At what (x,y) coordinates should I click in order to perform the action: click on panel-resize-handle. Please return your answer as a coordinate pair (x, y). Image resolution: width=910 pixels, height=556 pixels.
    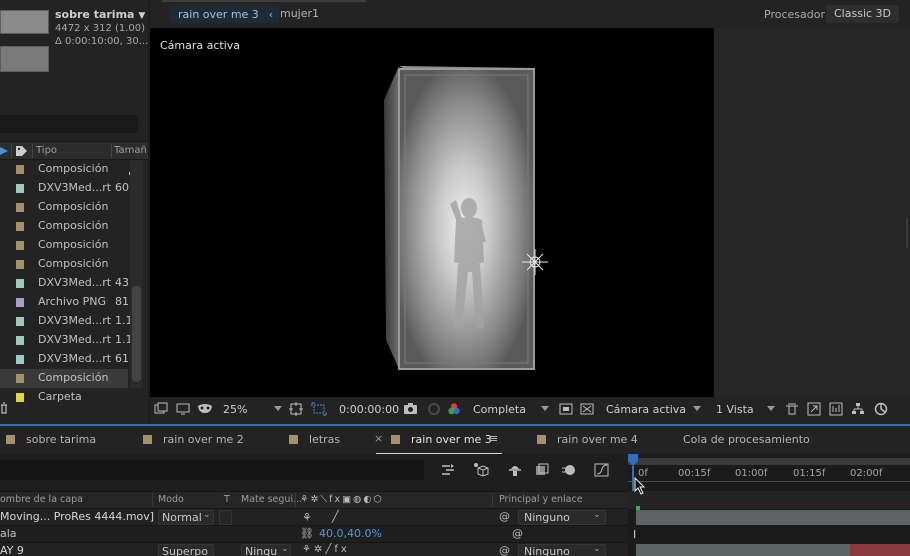
    Looking at the image, I should click on (907, 233).